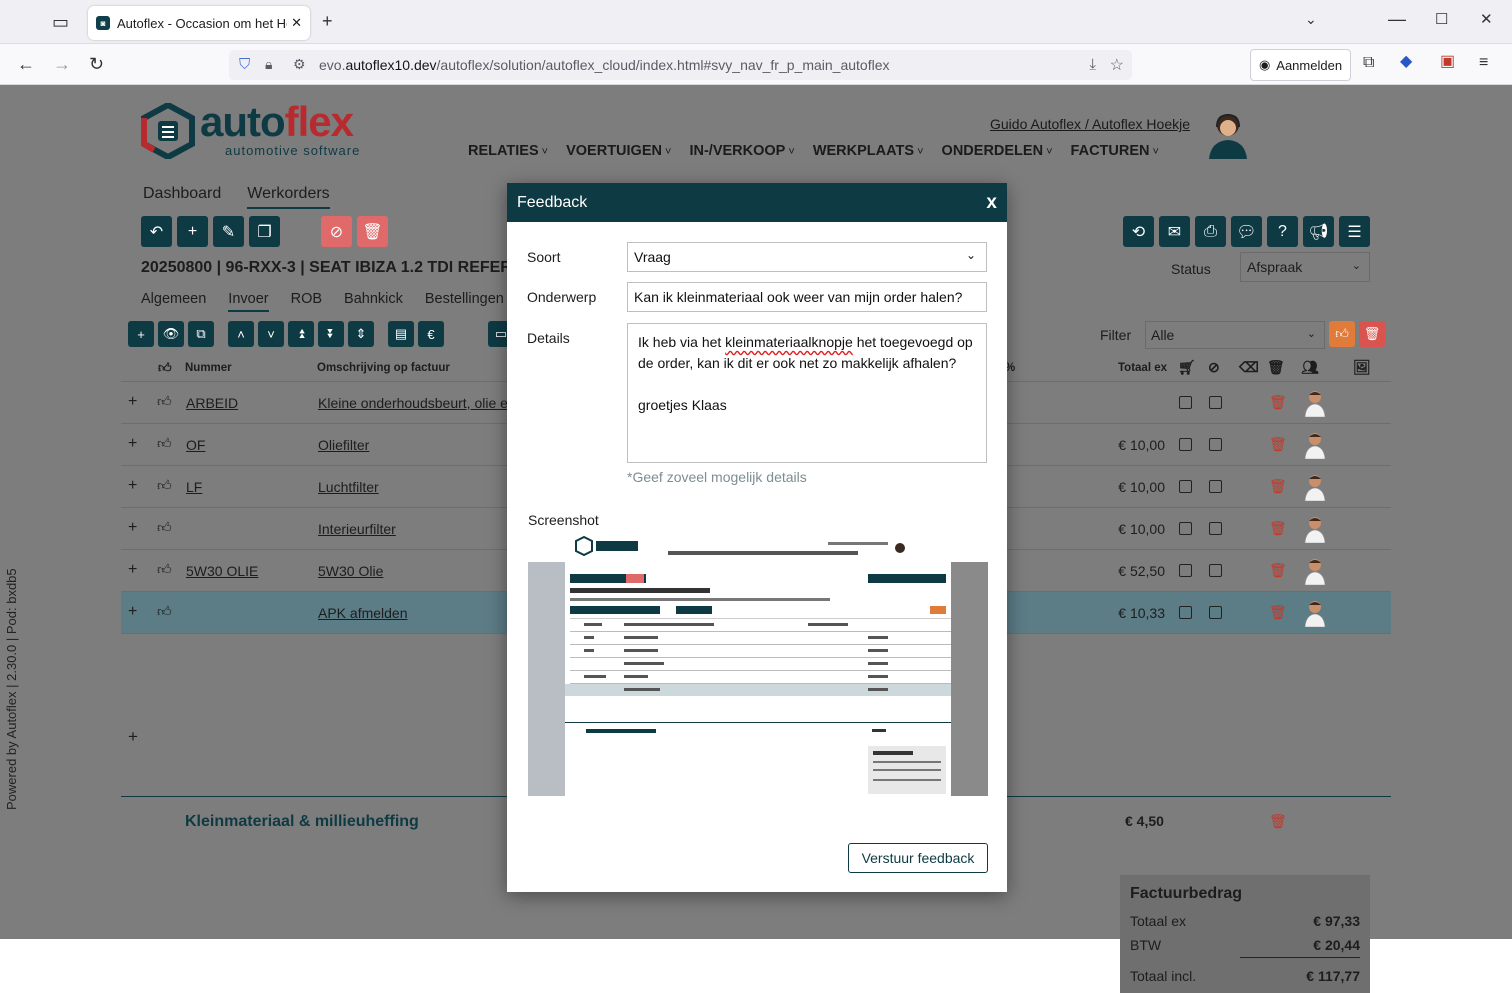 The image size is (1512, 993). Describe the element at coordinates (1342, 334) in the screenshot. I see `approve-all-button: 👍︎` at that location.